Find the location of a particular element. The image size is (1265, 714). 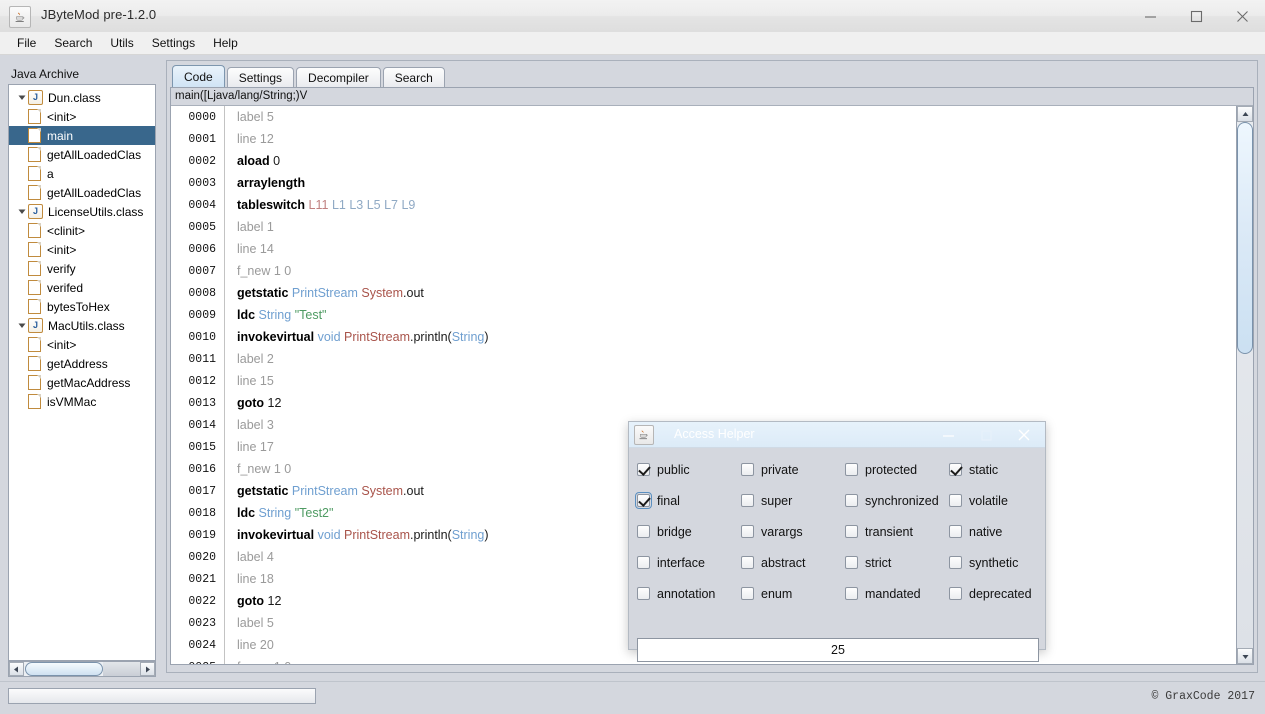

checkbox-enum: enum is located at coordinates (793, 593).